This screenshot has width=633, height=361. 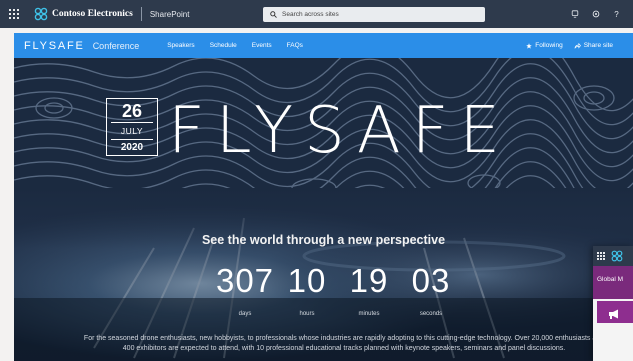 I want to click on countdown-days: 307 days, so click(x=245, y=290).